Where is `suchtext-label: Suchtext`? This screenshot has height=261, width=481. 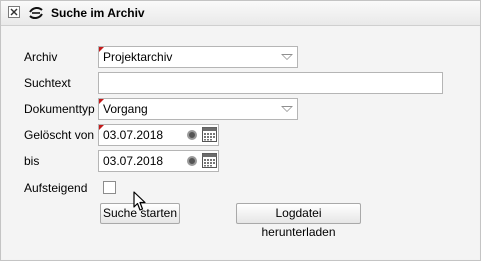
suchtext-label: Suchtext is located at coordinates (47, 83).